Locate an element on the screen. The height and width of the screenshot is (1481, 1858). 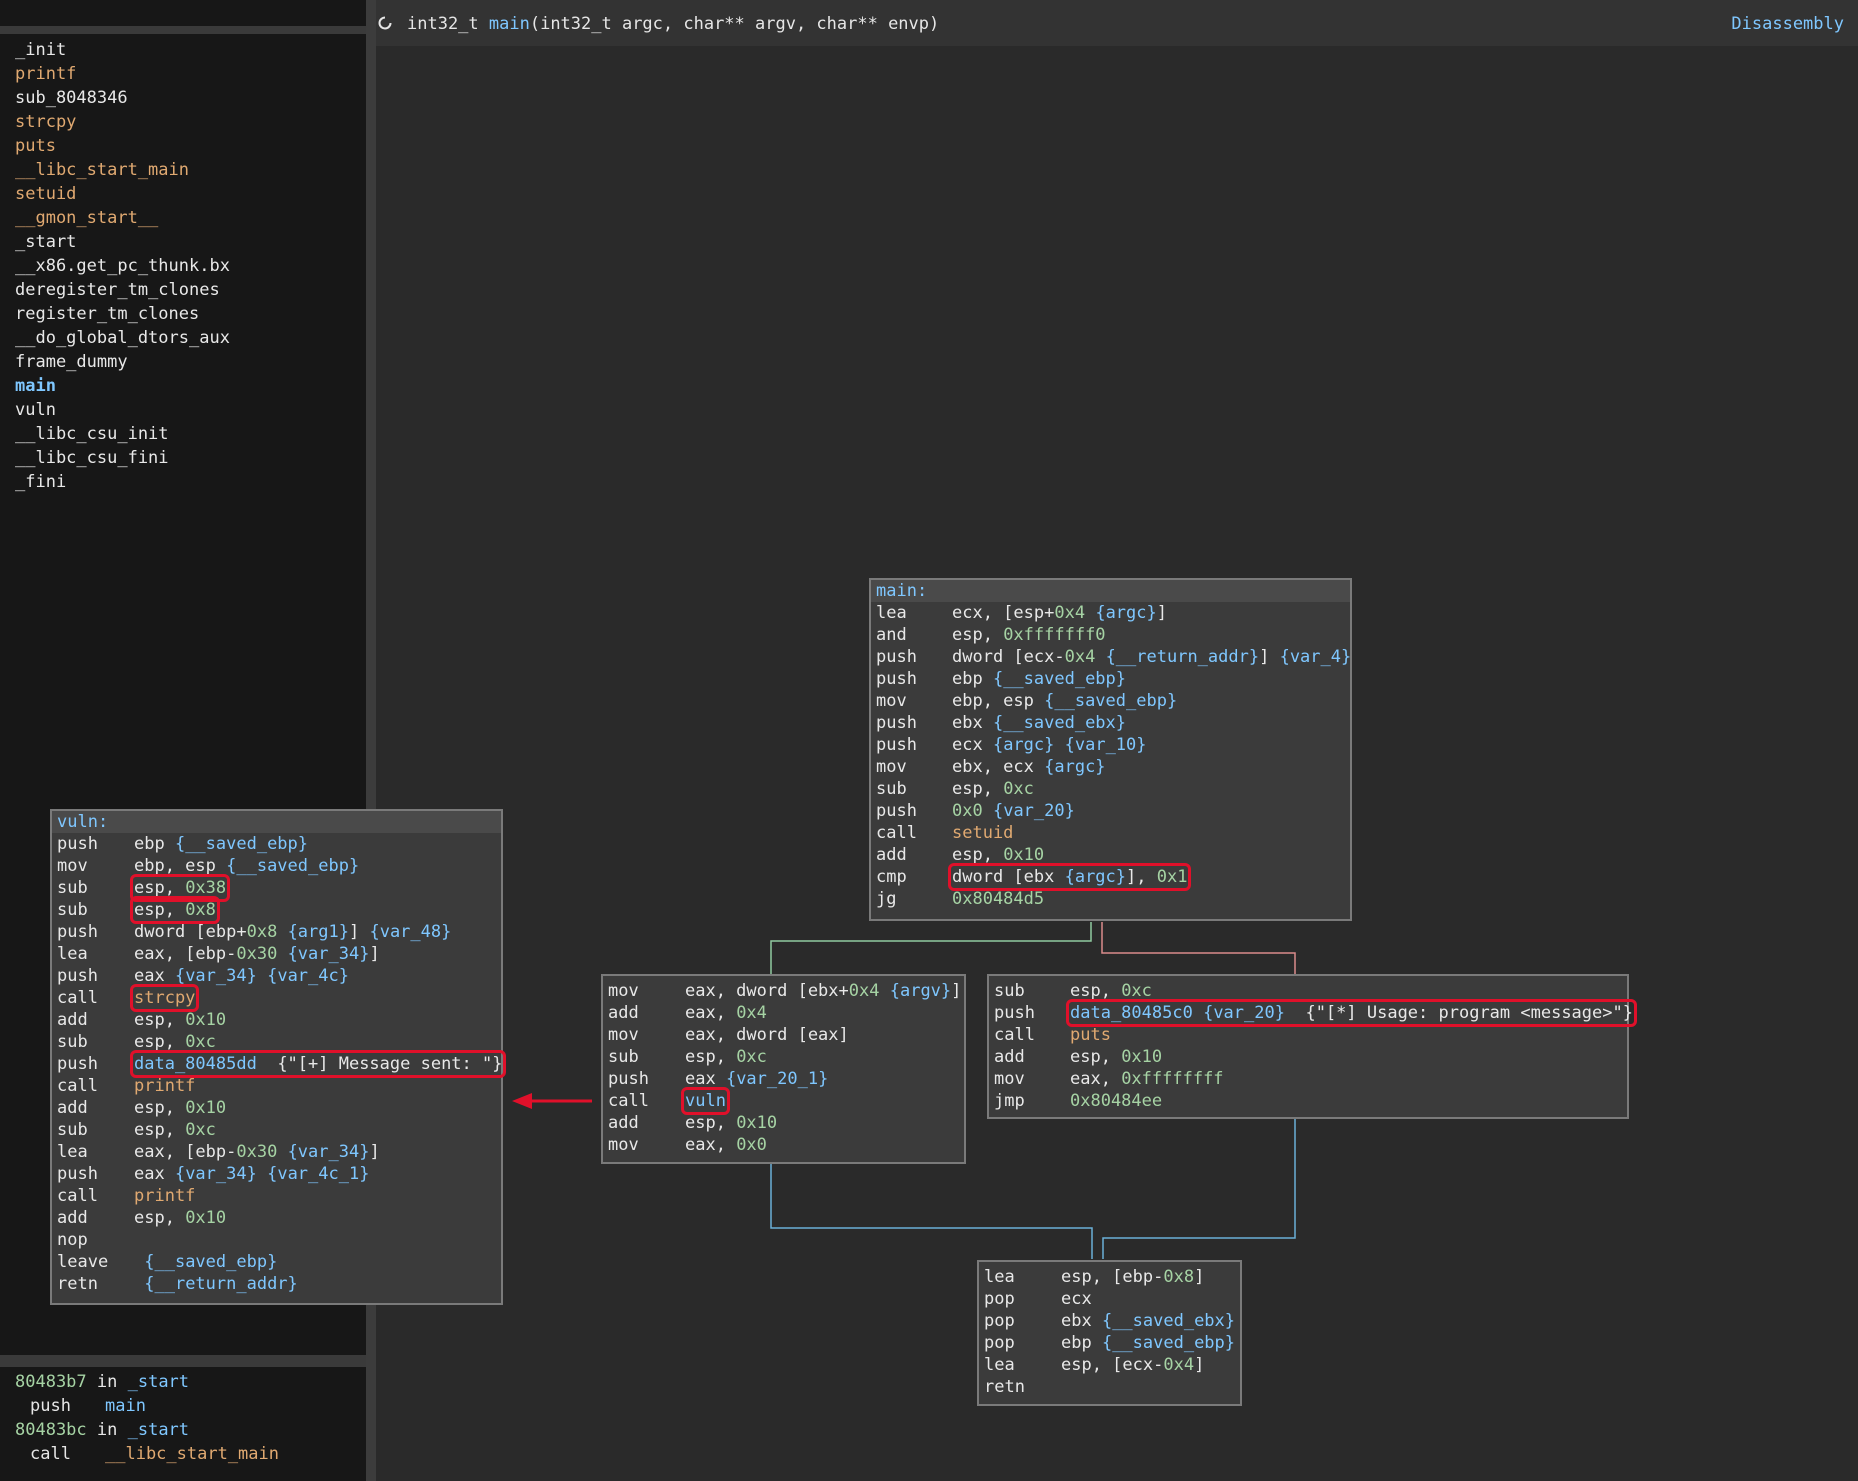
function-list-item: sub_8048346 is located at coordinates (185, 98).